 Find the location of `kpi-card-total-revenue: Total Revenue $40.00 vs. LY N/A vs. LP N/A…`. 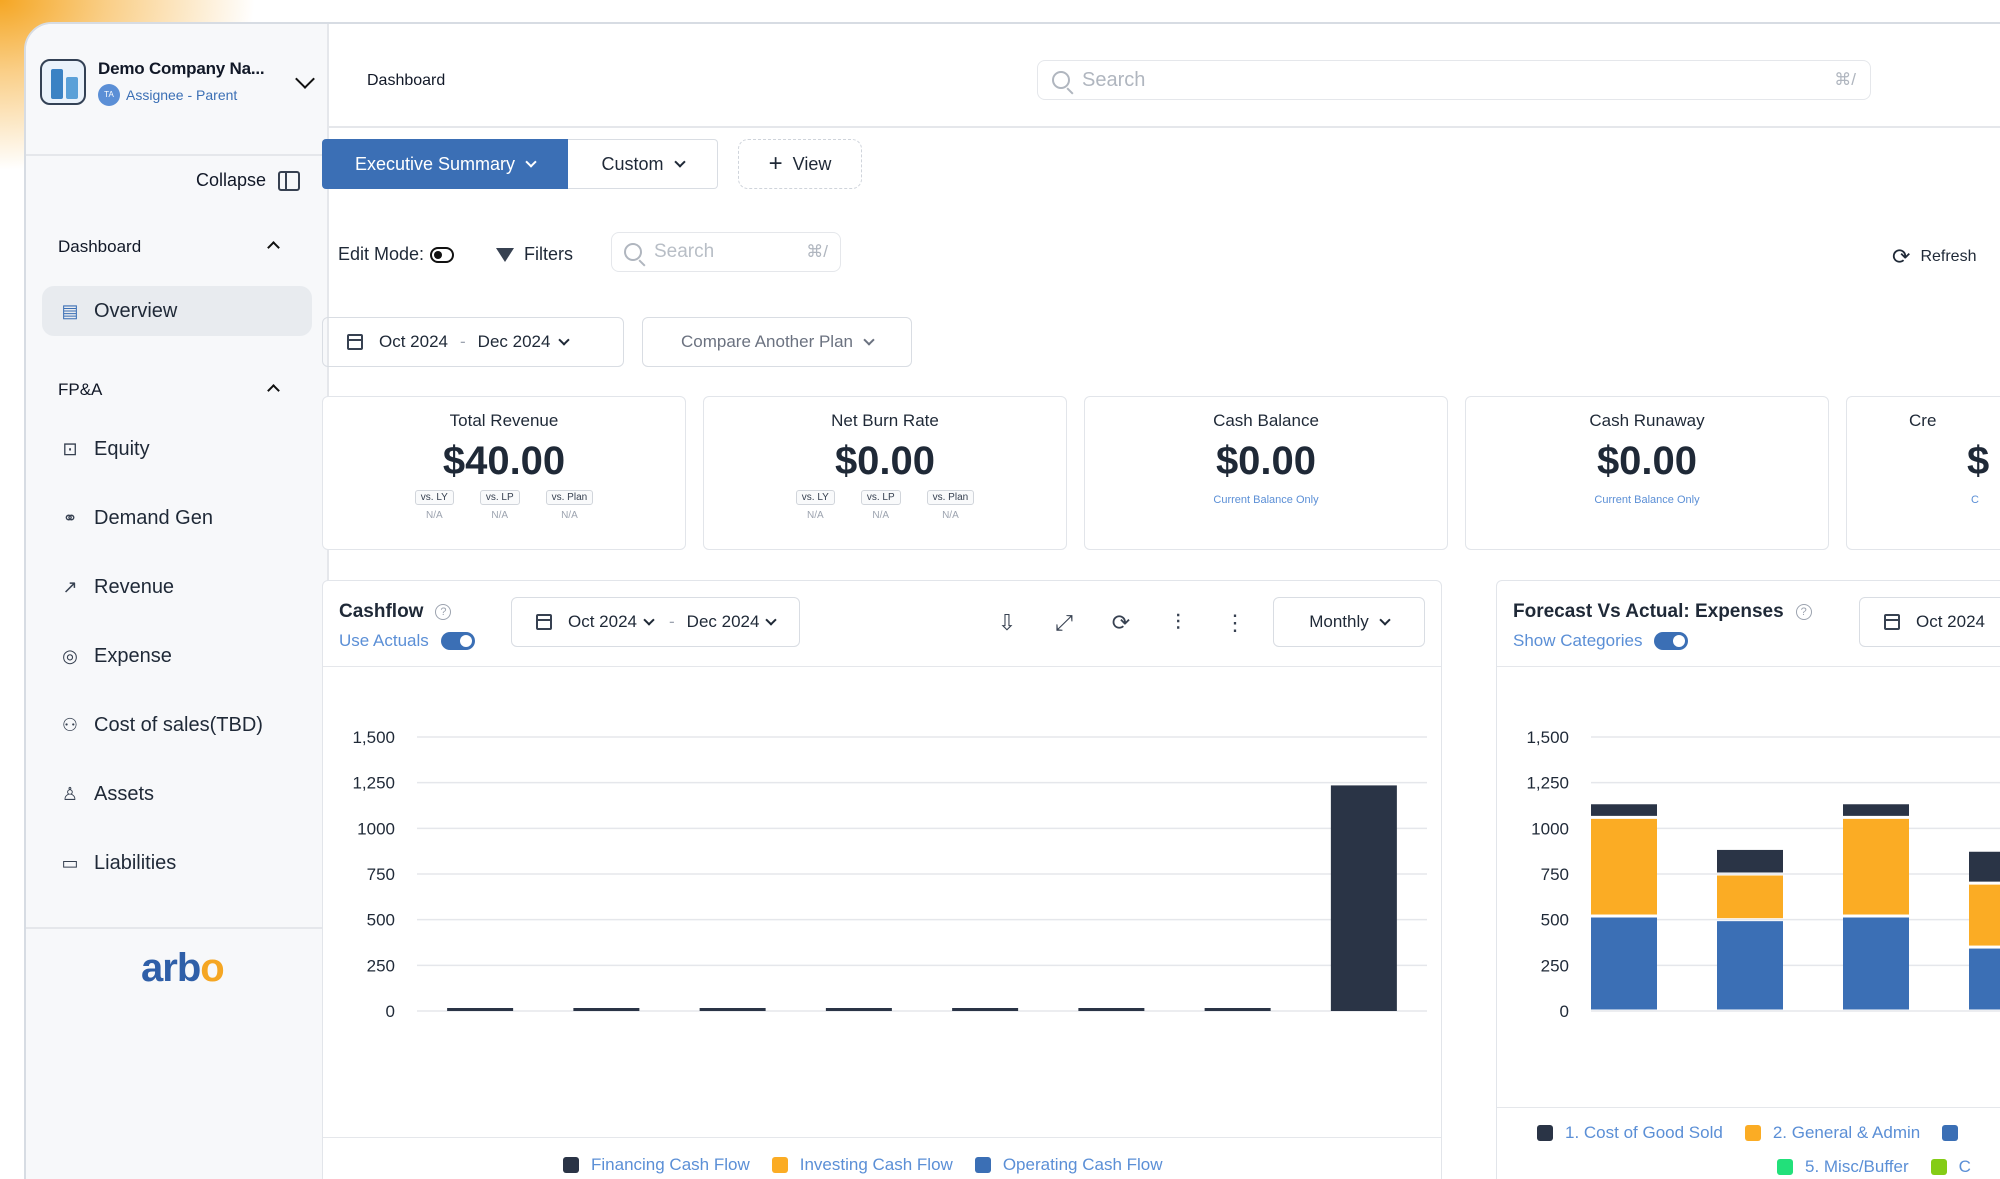

kpi-card-total-revenue: Total Revenue $40.00 vs. LY N/A vs. LP N/A… is located at coordinates (504, 473).